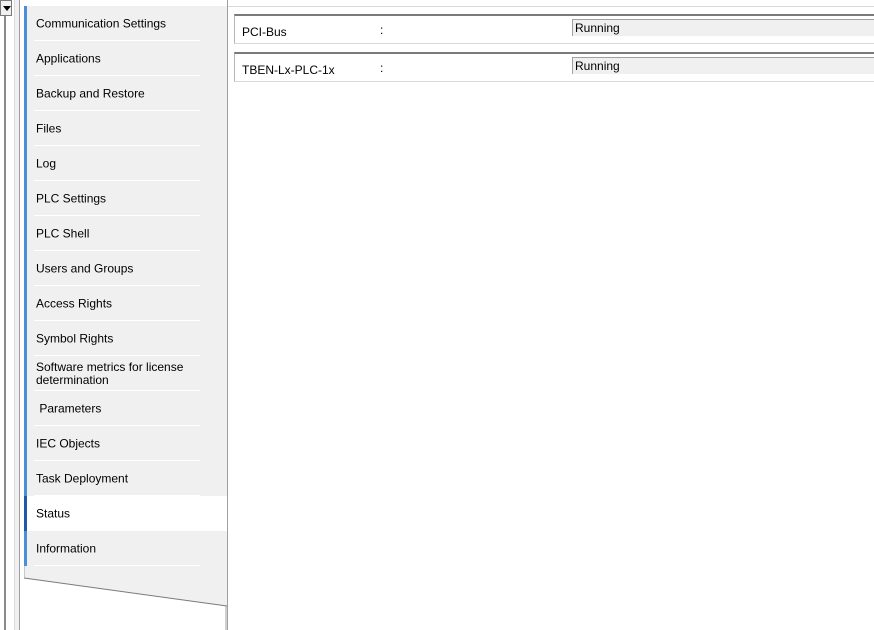  Describe the element at coordinates (53, 513) in the screenshot. I see `nav-item-label: Status` at that location.